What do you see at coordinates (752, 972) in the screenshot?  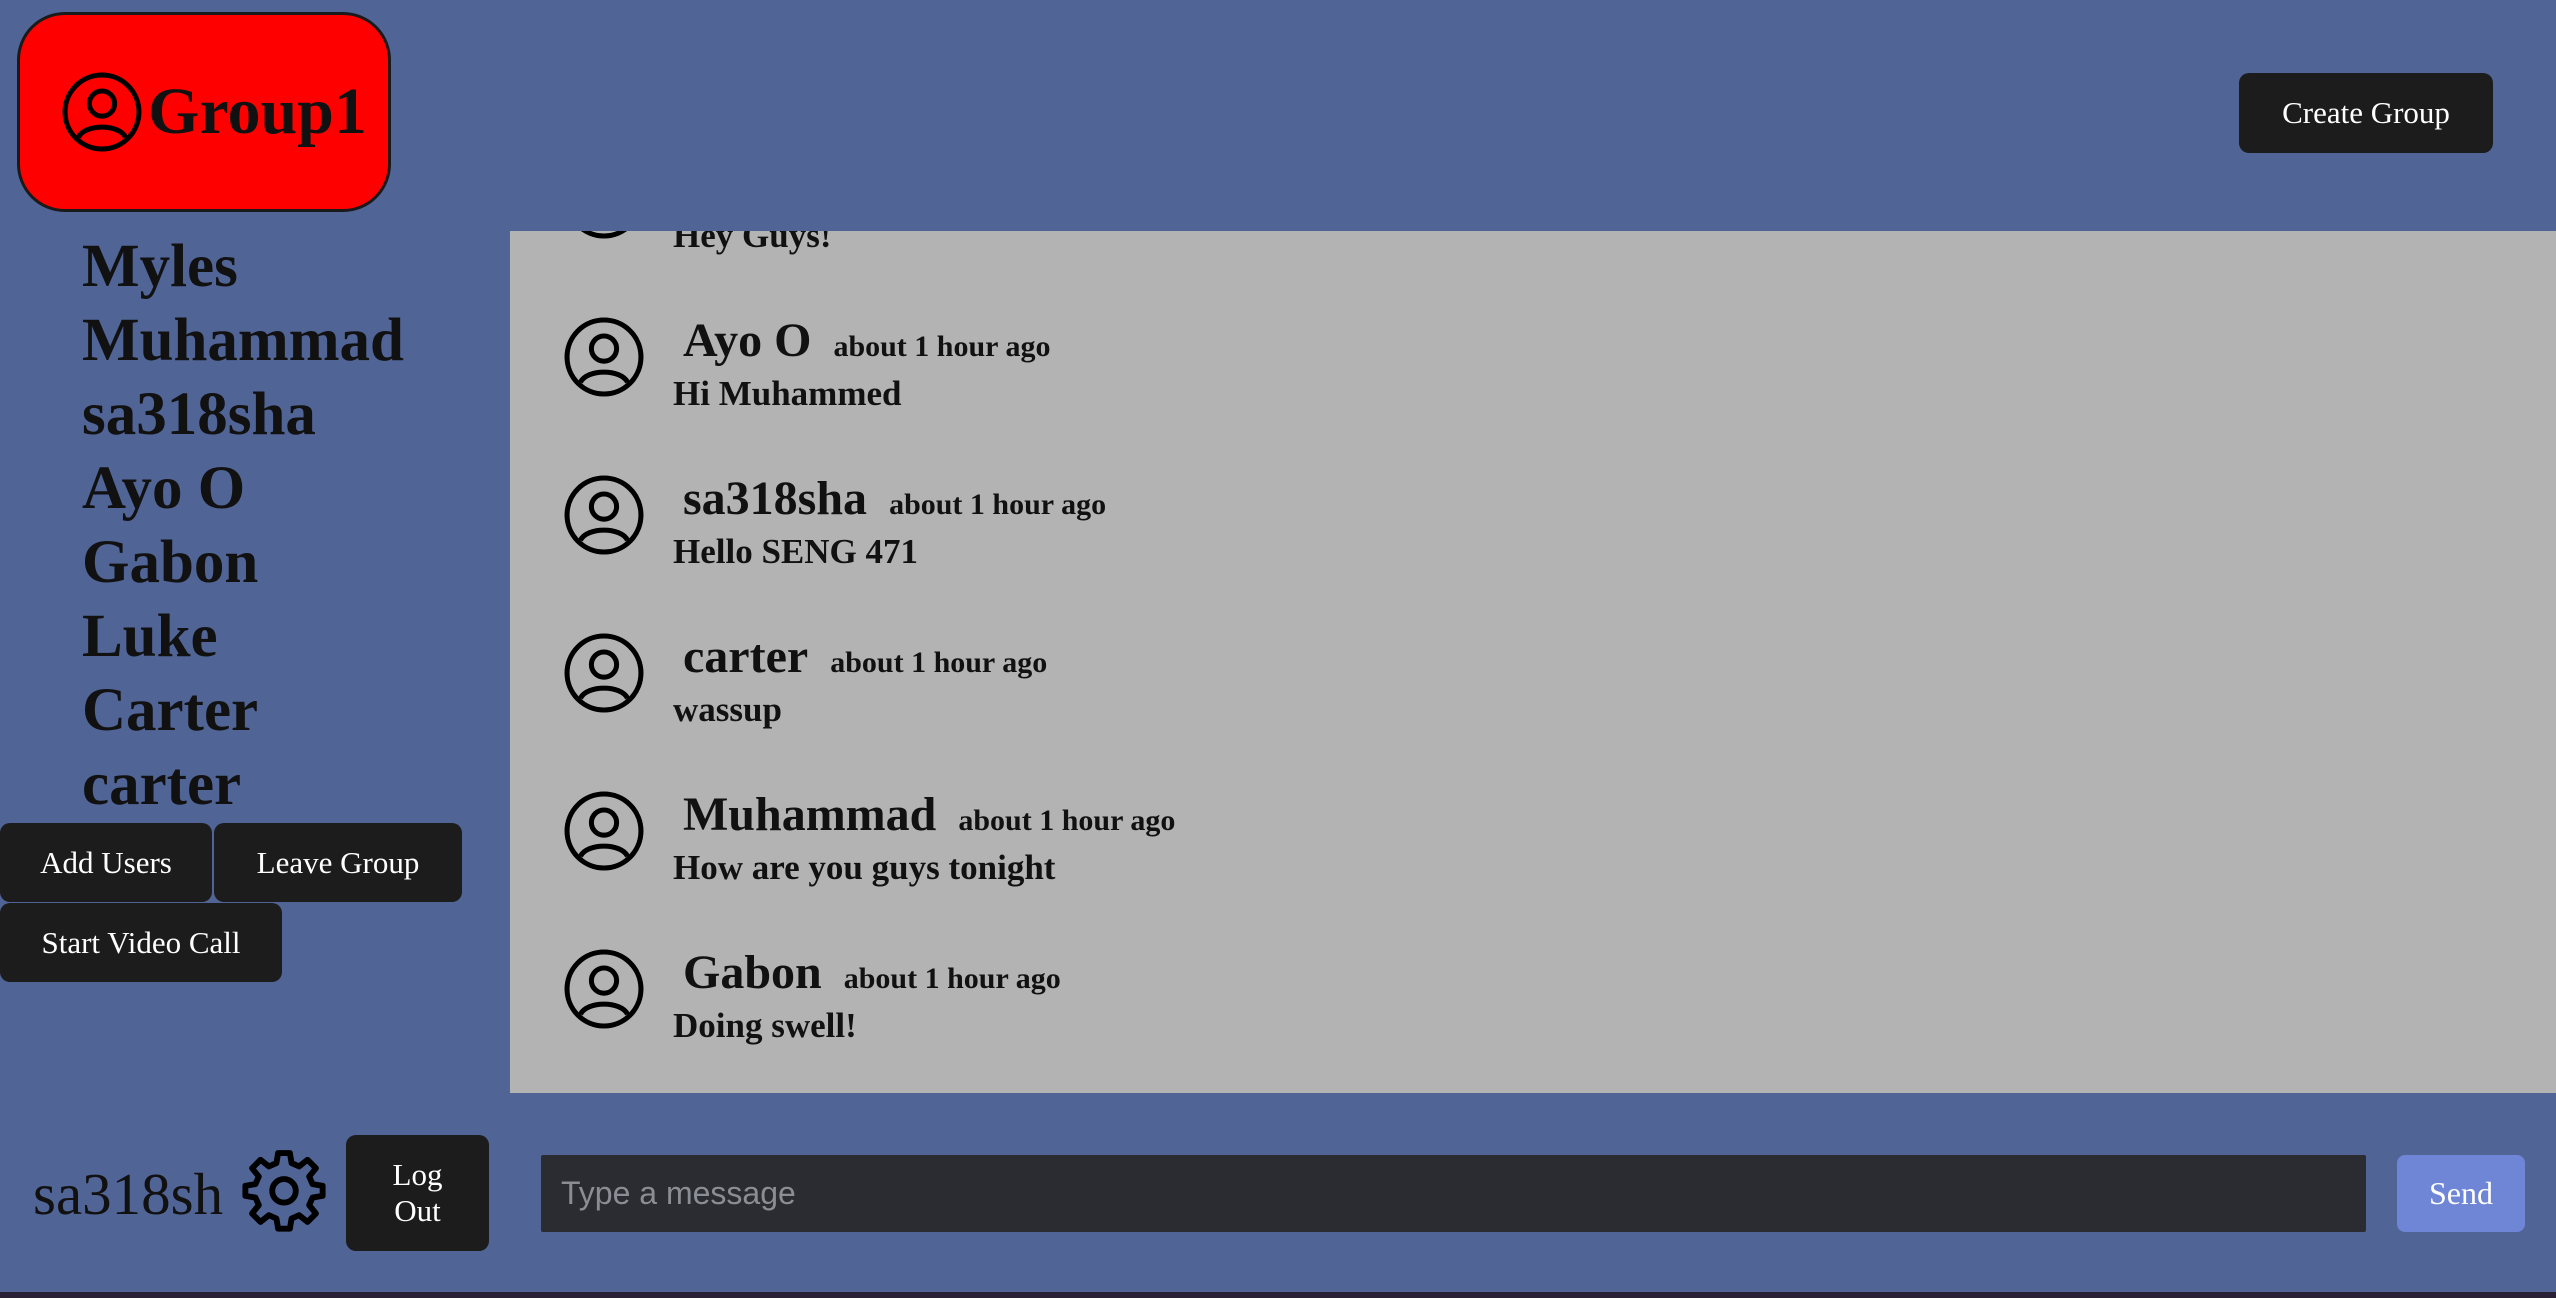 I see `message-author: Gabon` at bounding box center [752, 972].